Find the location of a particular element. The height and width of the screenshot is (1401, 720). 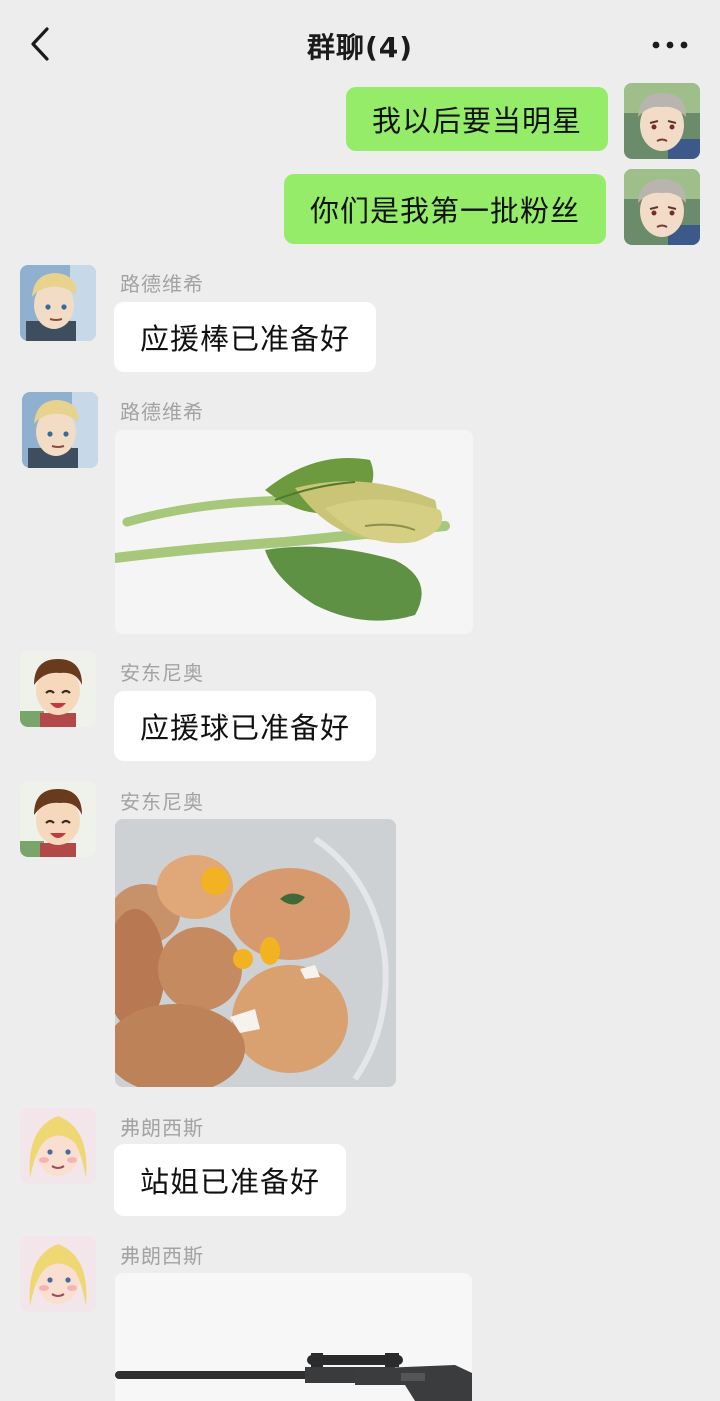

self-message-bubble: 我以后要当明星 is located at coordinates (477, 119).